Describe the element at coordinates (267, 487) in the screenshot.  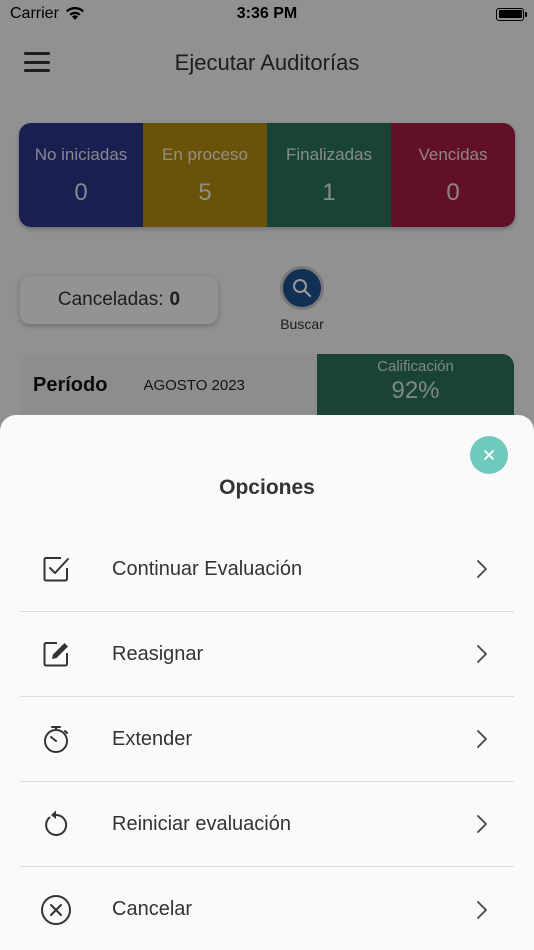
I see `sheet-title: Opciones` at that location.